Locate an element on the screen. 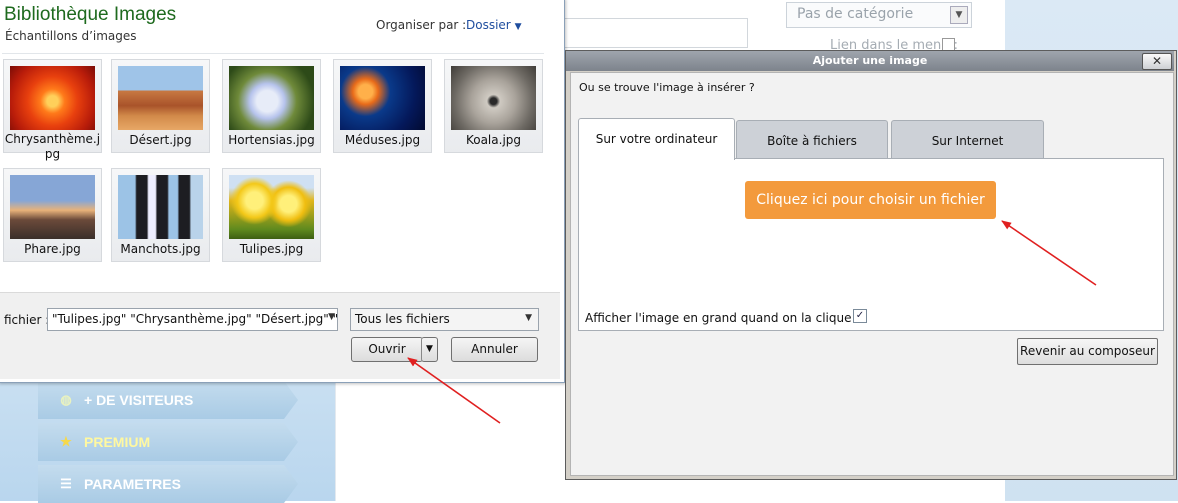 The width and height of the screenshot is (1178, 503). file-thumbnail-koala: Koala.jpg is located at coordinates (493, 106).